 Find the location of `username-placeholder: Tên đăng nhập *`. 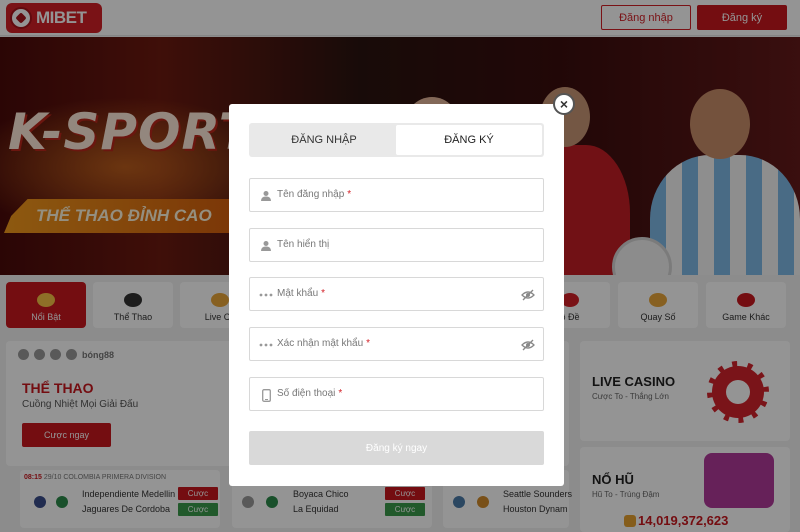

username-placeholder: Tên đăng nhập * is located at coordinates (314, 194).